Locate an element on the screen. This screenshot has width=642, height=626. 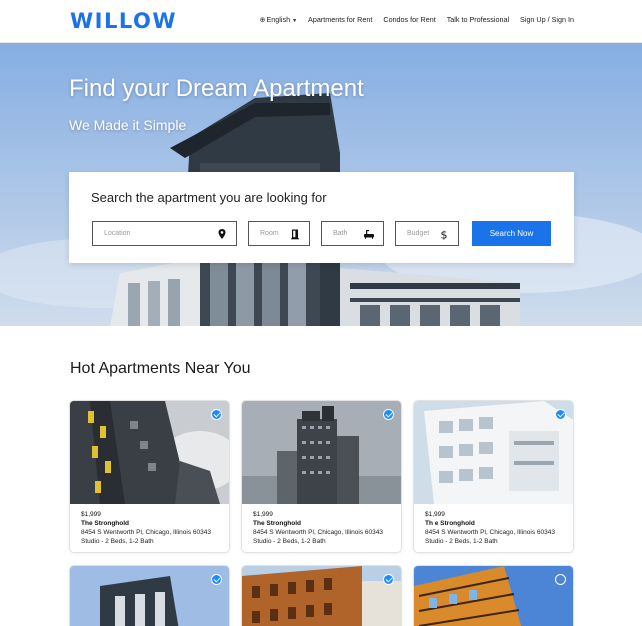
bathtub-icon is located at coordinates (369, 234).